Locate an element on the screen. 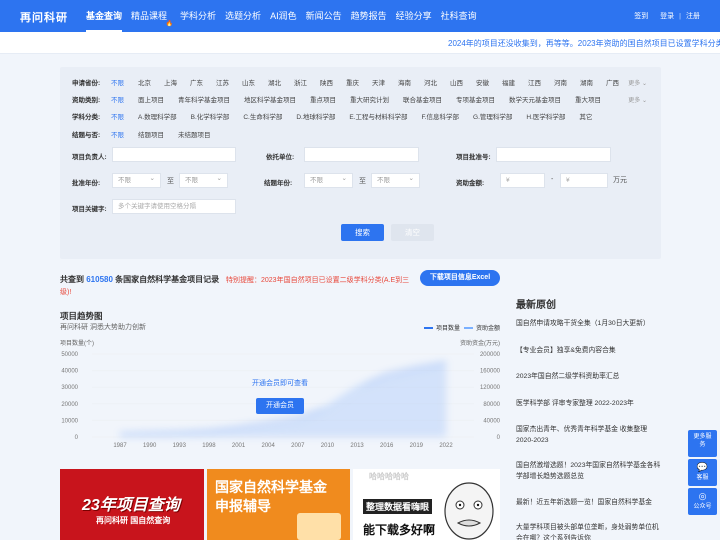 The image size is (720, 540). end-year-to: 不限 is located at coordinates (395, 180).